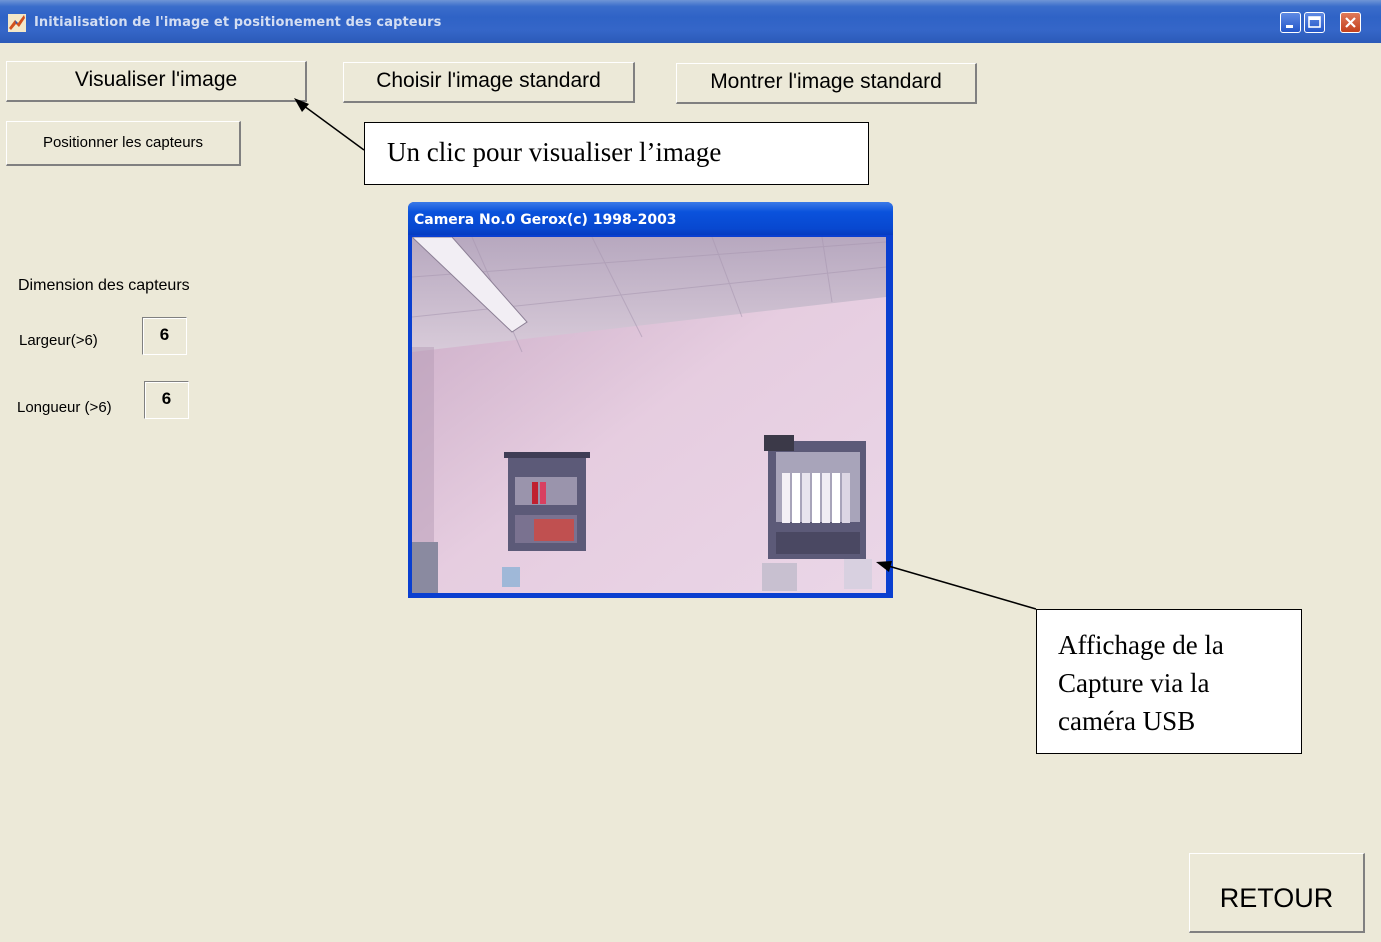 This screenshot has height=942, width=1381. What do you see at coordinates (332, 126) in the screenshot?
I see `visualiser-arrow` at bounding box center [332, 126].